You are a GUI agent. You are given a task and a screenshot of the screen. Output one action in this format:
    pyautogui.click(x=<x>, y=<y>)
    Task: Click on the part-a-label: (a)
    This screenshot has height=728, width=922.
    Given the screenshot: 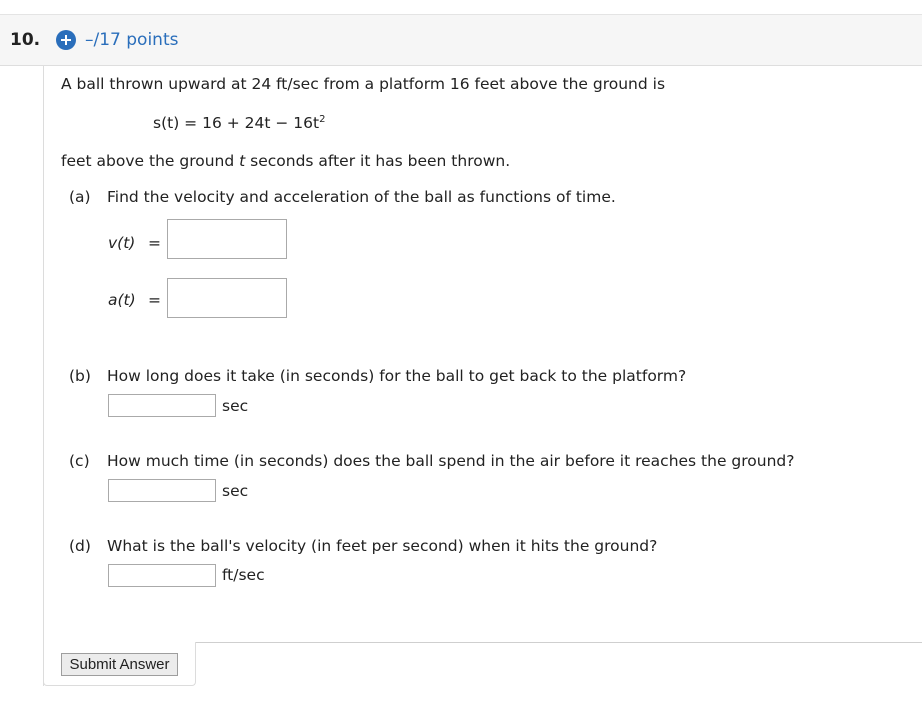 What is the action you would take?
    pyautogui.click(x=80, y=197)
    